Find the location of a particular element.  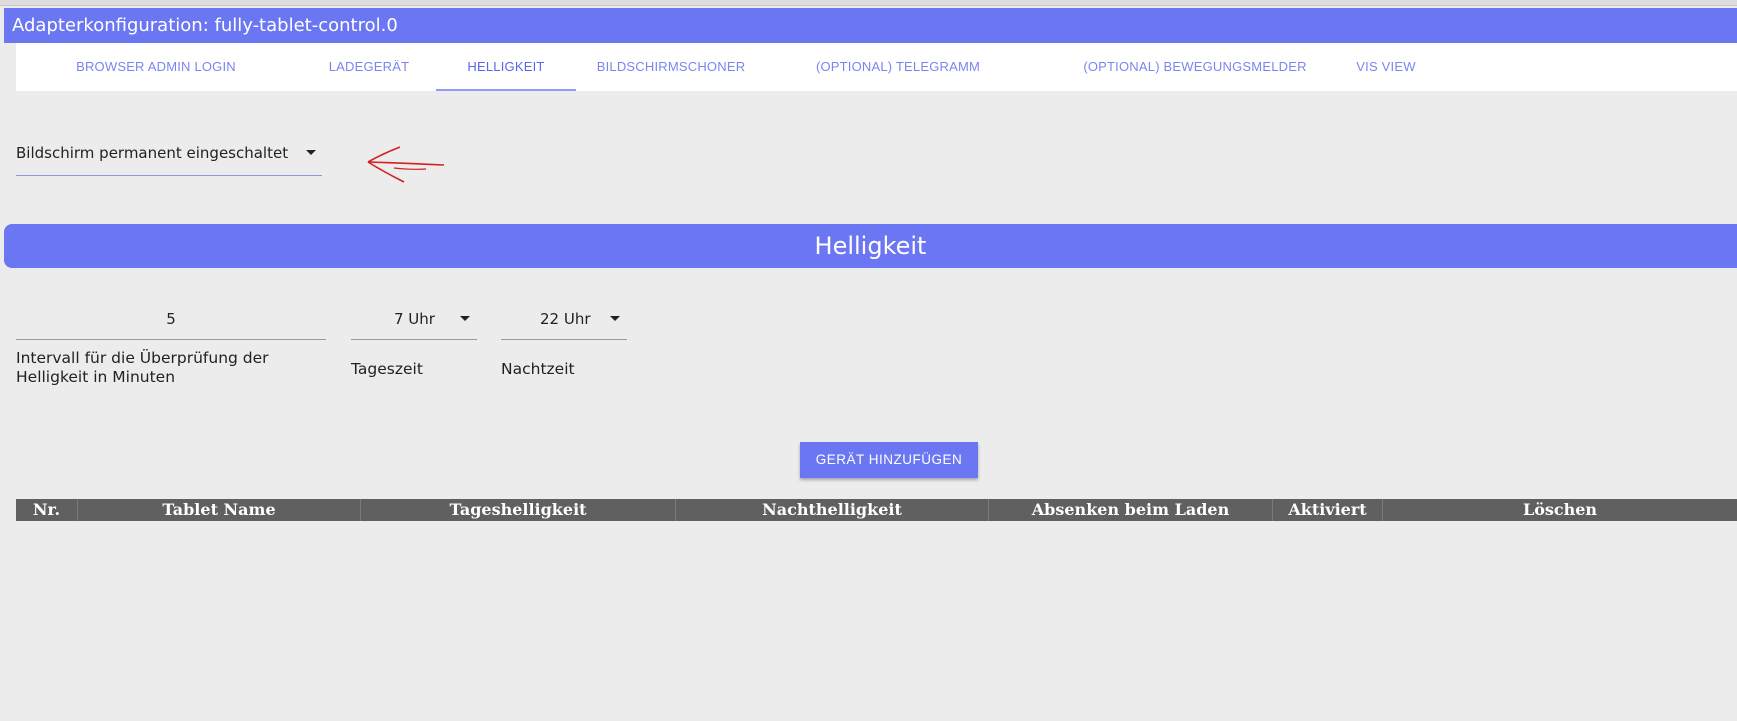

daytime-label: Tageszeit is located at coordinates (387, 369).